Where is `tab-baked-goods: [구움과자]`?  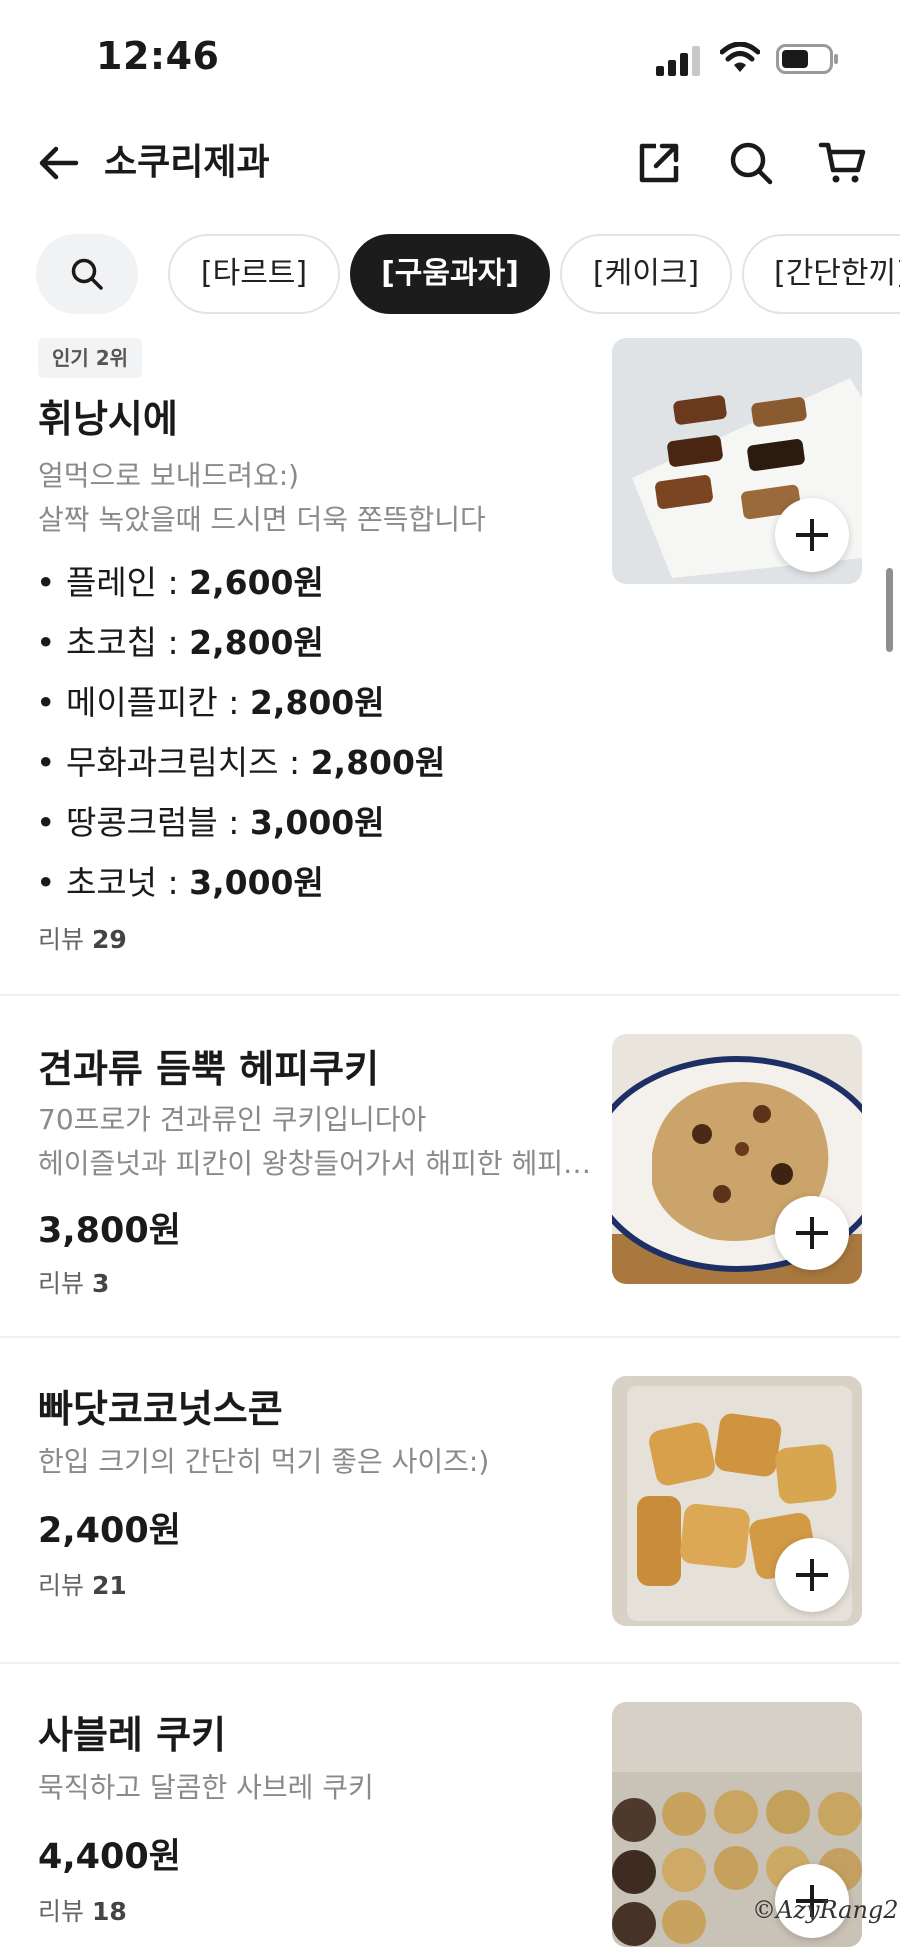 tab-baked-goods: [구움과자] is located at coordinates (450, 274).